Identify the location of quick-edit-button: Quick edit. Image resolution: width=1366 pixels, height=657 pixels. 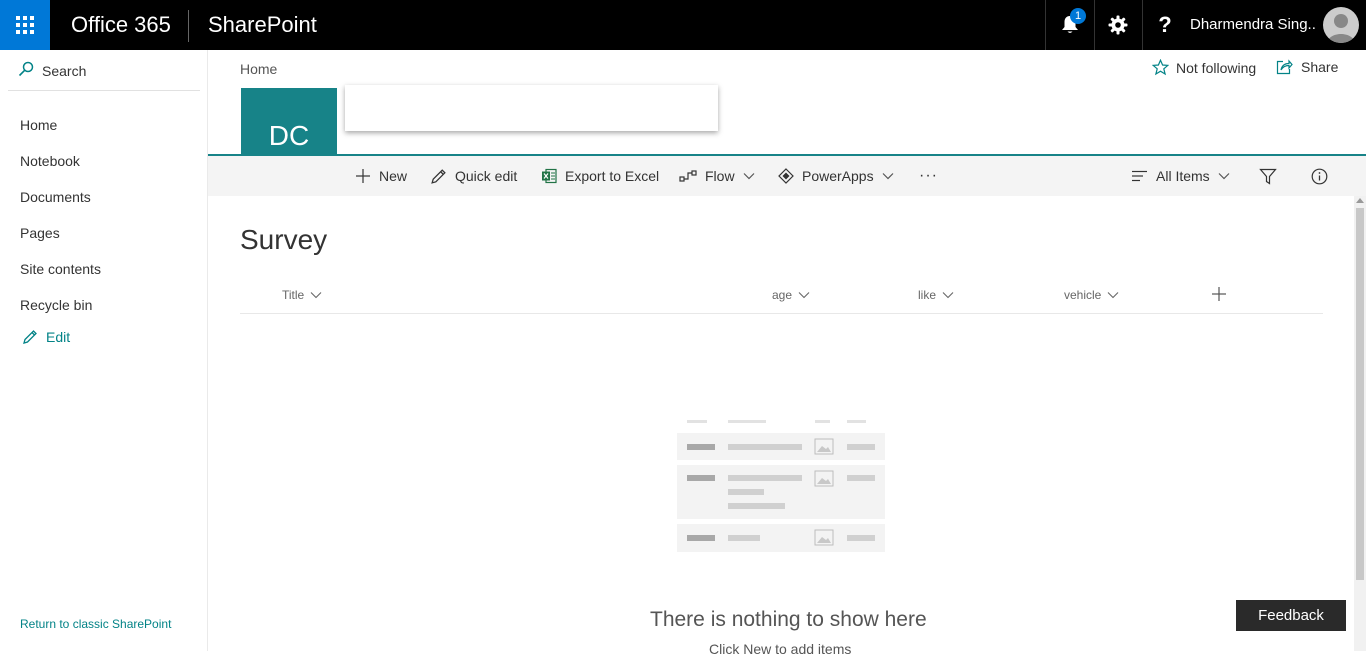
(473, 176).